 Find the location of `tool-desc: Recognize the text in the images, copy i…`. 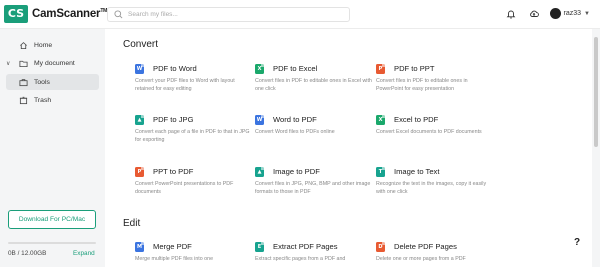

tool-desc: Recognize the text in the images, copy i… is located at coordinates (431, 188).